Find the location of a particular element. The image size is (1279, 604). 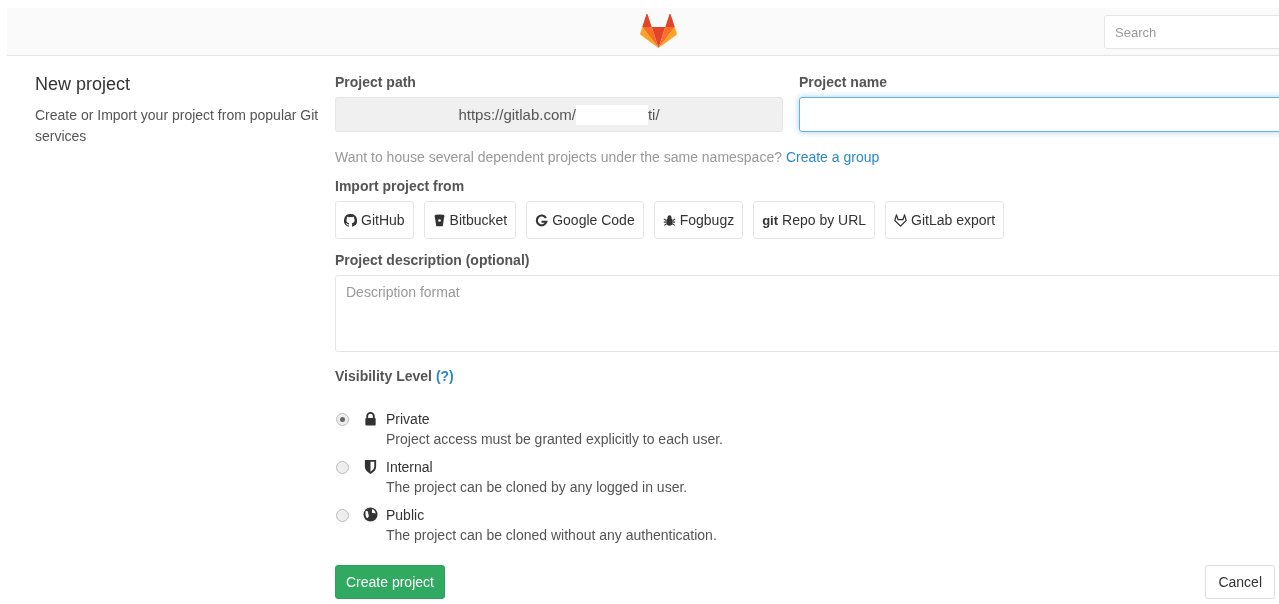

search-field: Search is located at coordinates (1191, 32).